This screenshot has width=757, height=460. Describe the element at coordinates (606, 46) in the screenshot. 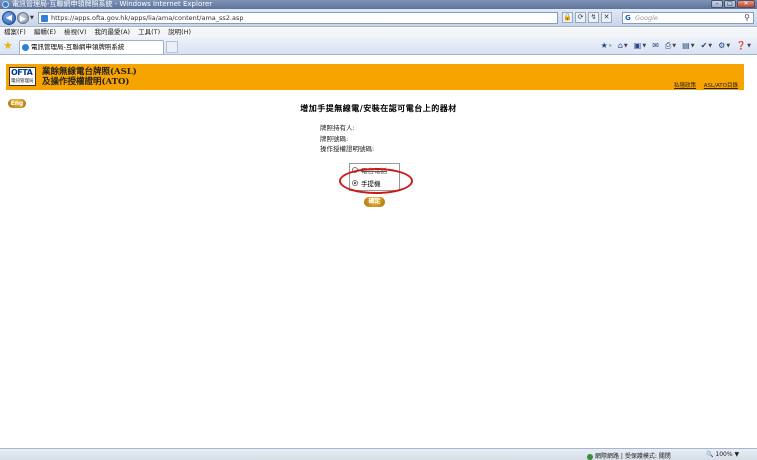

I see `favorites-add-icon: ★»` at that location.